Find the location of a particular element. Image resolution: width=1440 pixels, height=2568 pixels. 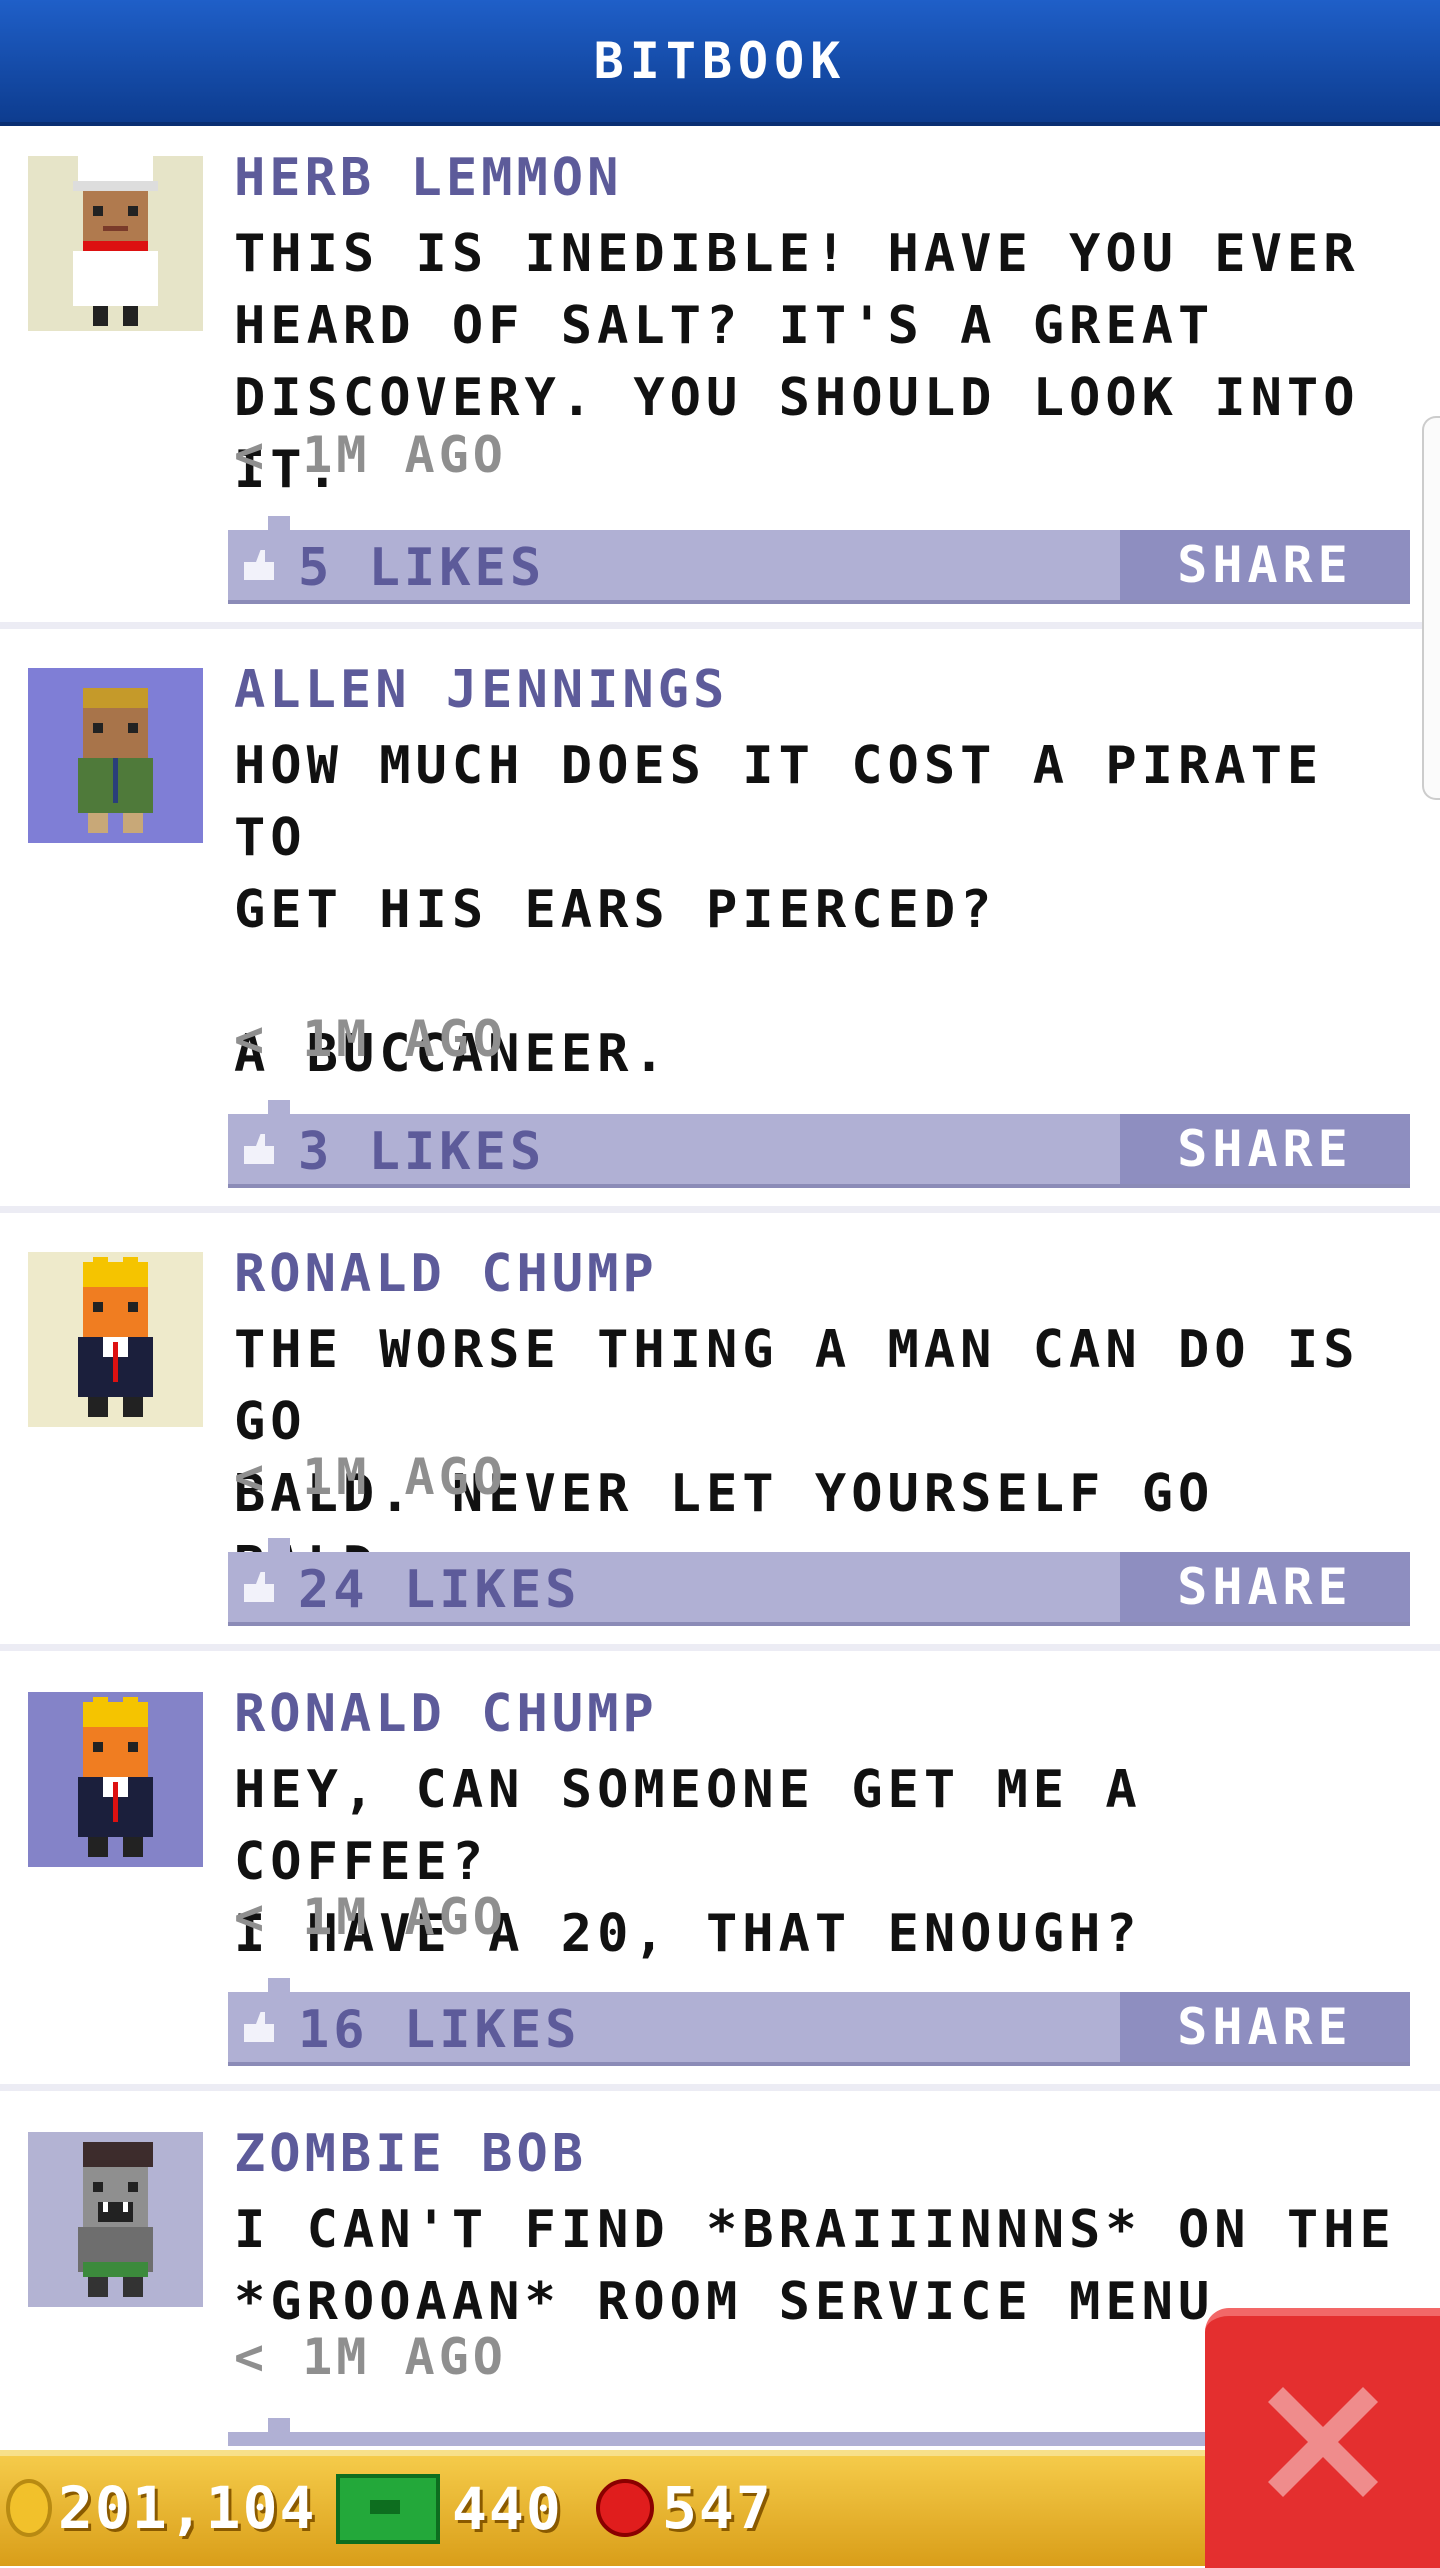

app-title: BITBOOK is located at coordinates (720, 61).